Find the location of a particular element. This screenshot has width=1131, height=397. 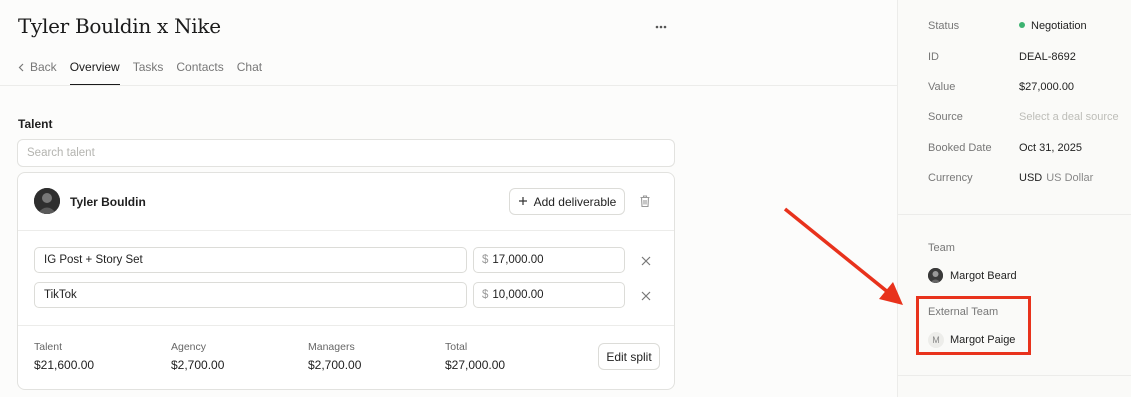

talent-card-header: Tyler Bouldin Add deliverable is located at coordinates (346, 202).